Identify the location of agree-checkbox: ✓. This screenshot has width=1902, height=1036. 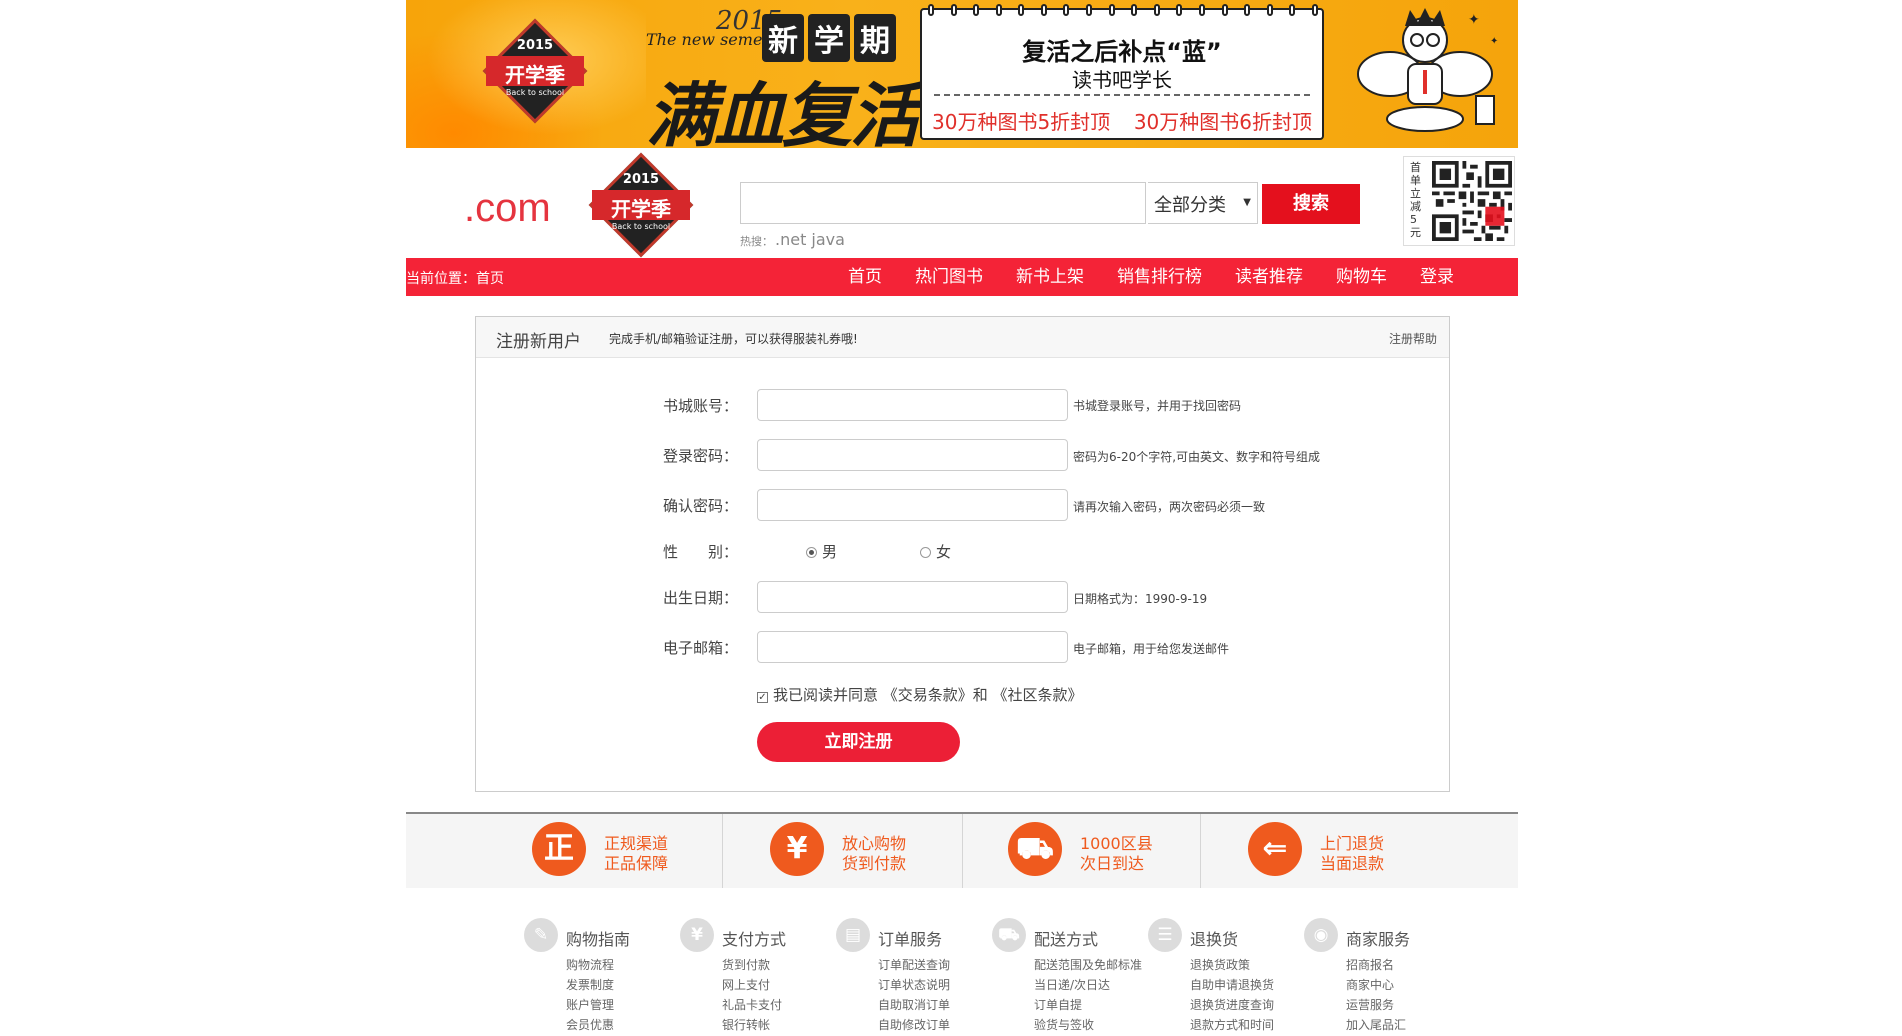
(762, 697).